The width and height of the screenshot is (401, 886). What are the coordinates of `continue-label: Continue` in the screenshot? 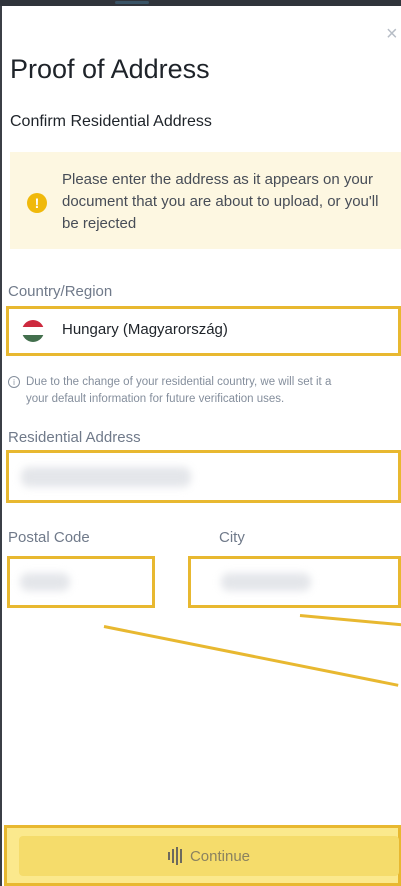 It's located at (220, 856).